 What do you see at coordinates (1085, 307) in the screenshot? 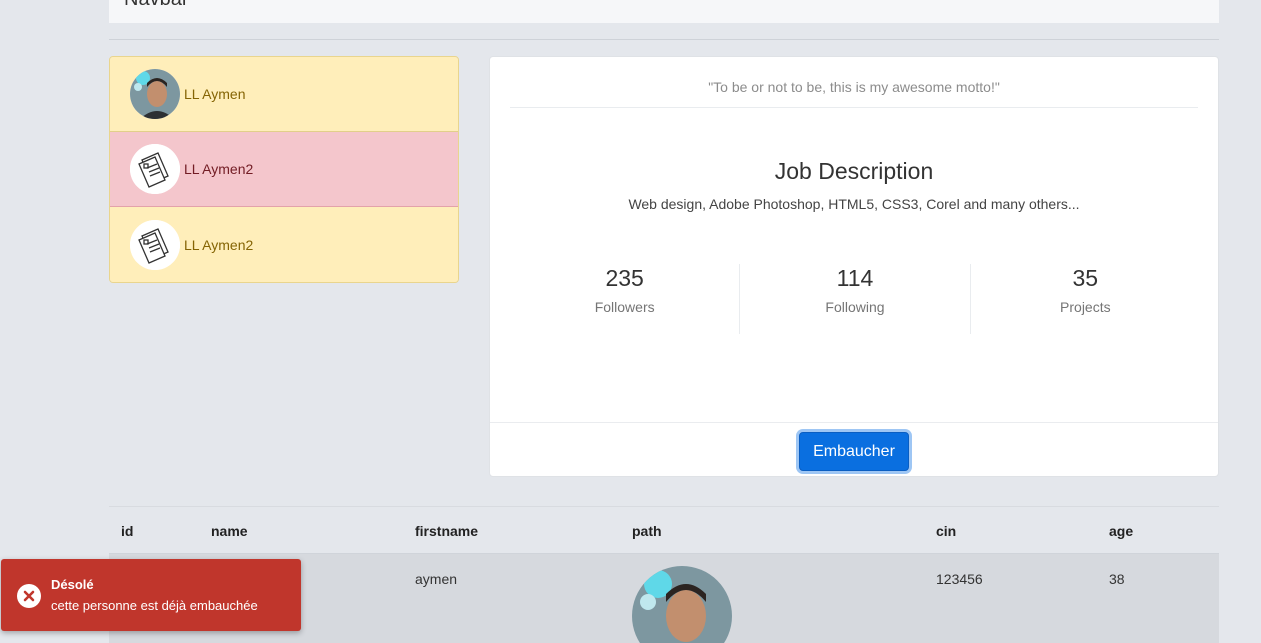
I see `stat-label: Projects` at bounding box center [1085, 307].